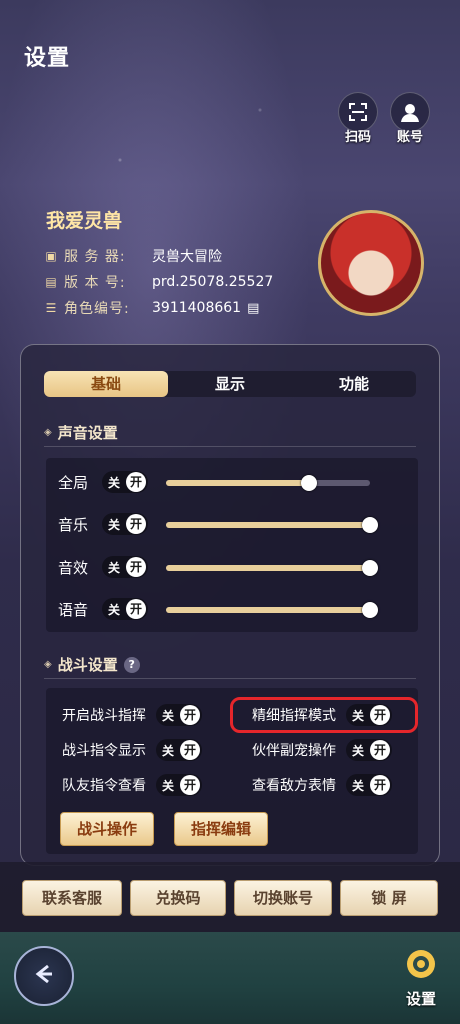 The height and width of the screenshot is (1024, 460). What do you see at coordinates (369, 785) in the screenshot?
I see `enemy-emote-toggle: 关开` at bounding box center [369, 785].